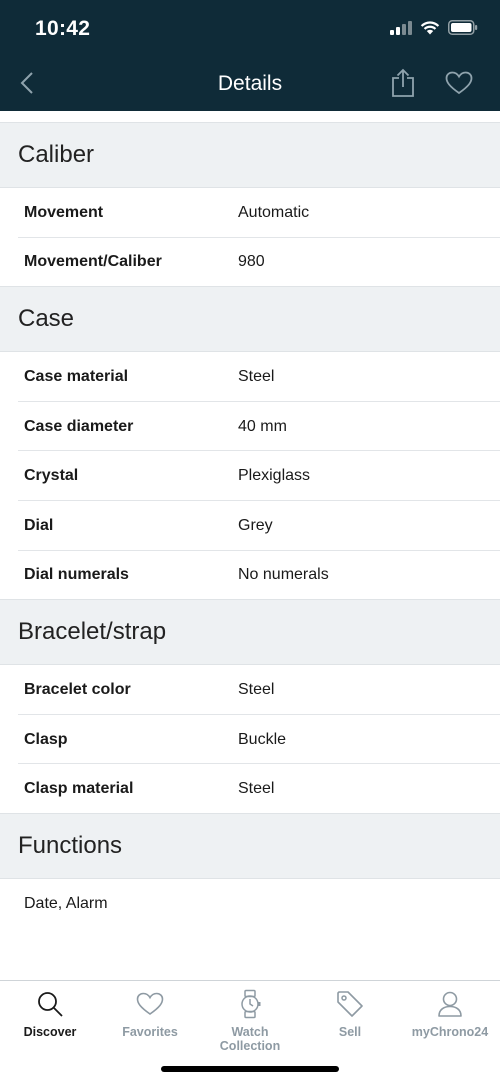  What do you see at coordinates (430, 30) in the screenshot?
I see `wifi-icon` at bounding box center [430, 30].